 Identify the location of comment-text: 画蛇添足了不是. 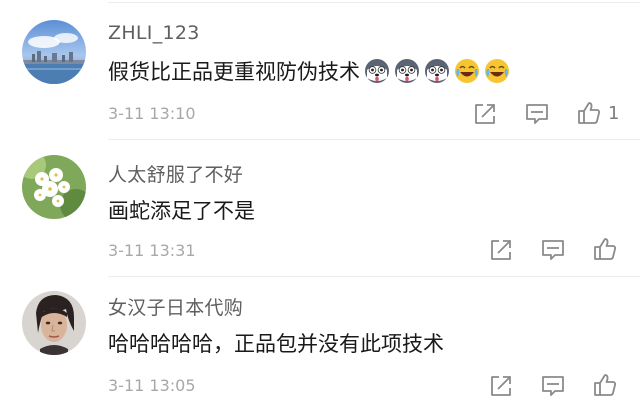
(181, 210).